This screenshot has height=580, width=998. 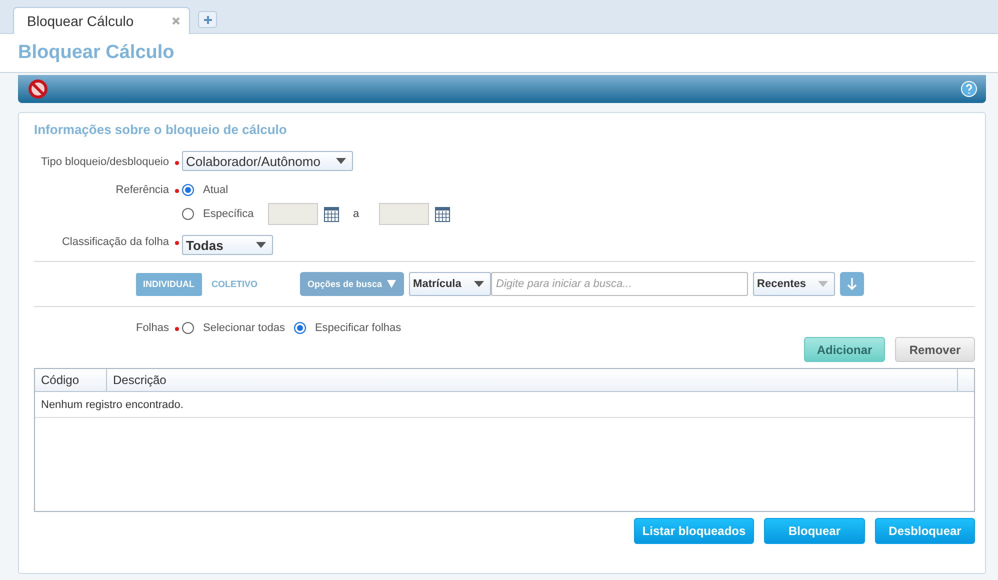 What do you see at coordinates (267, 161) in the screenshot?
I see `dropdown: Colaborador/Autônomo` at bounding box center [267, 161].